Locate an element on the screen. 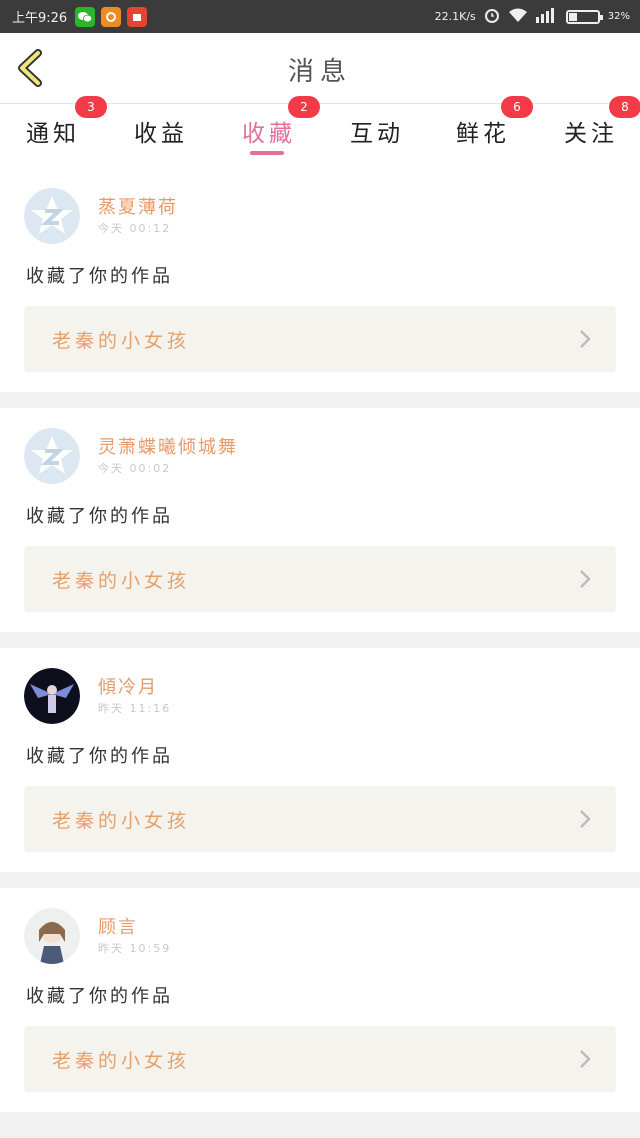 The height and width of the screenshot is (1138, 640). tab-badge: 6 is located at coordinates (517, 107).